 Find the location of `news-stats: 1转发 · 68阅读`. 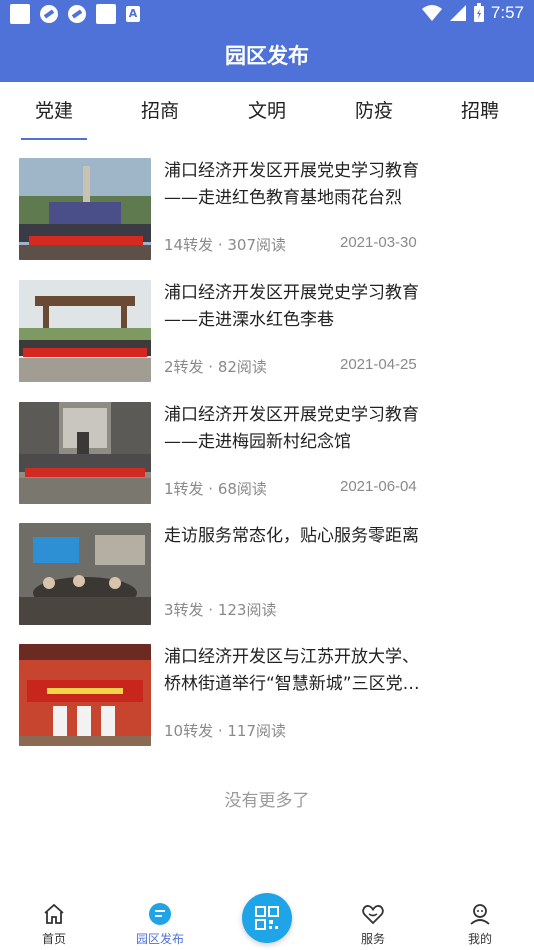

news-stats: 1转发 · 68阅读 is located at coordinates (215, 489).